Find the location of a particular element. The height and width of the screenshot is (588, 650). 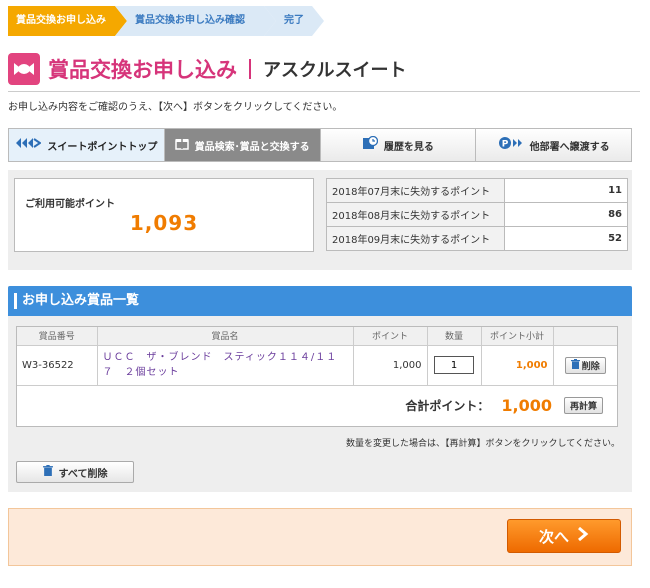

page-title: 賞品交換お申し込み is located at coordinates (142, 69).